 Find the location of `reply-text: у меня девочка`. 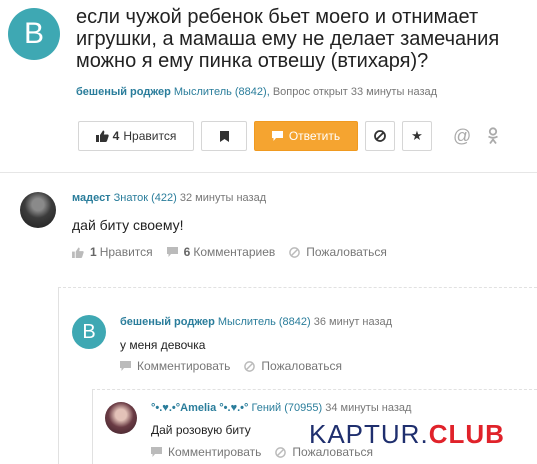

reply-text: у меня девочка is located at coordinates (163, 345).